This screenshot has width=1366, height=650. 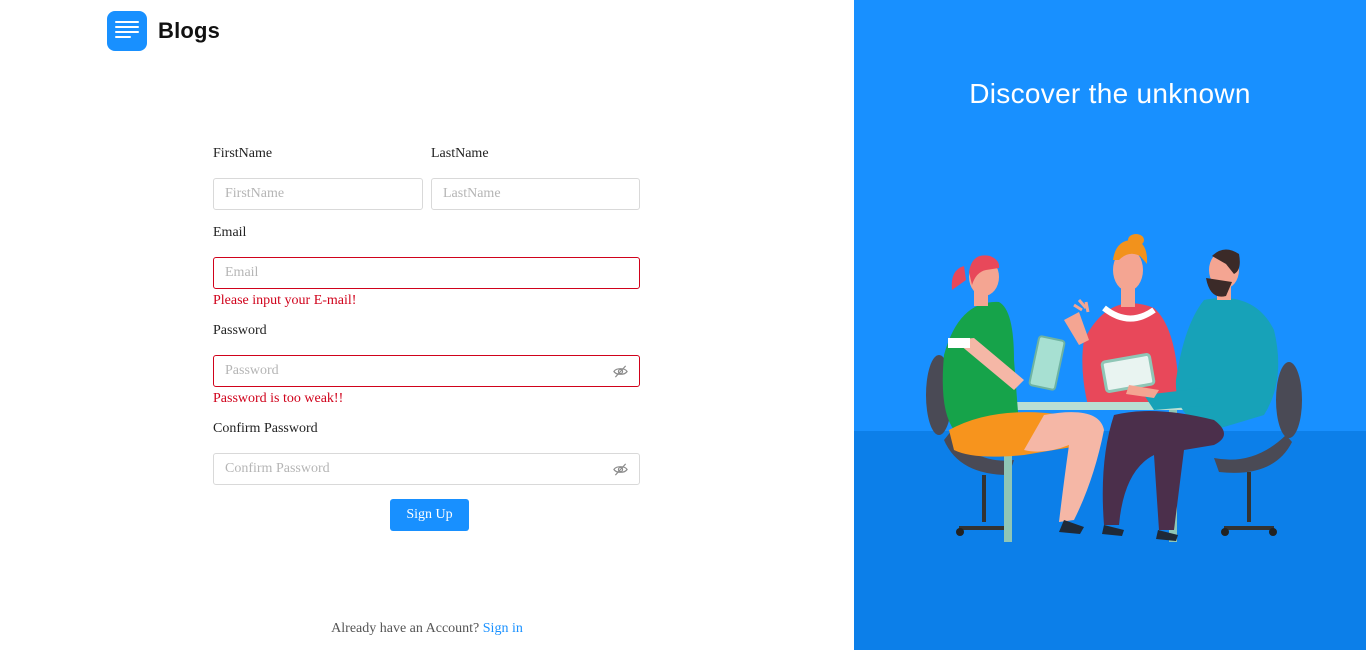 I want to click on team-meeting-illustration, so click(x=1114, y=388).